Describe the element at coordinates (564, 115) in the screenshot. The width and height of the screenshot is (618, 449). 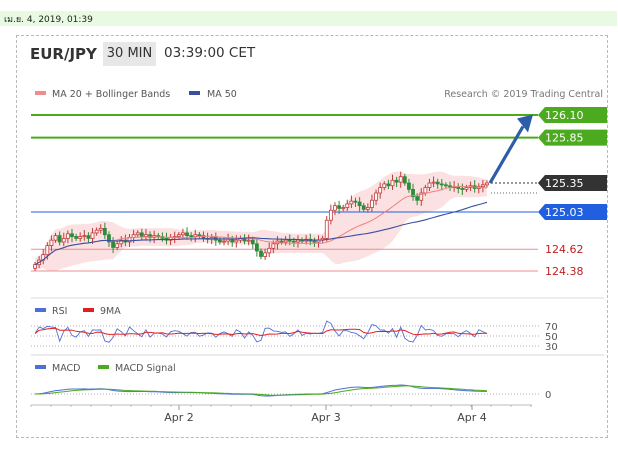
I see `level-value: 126.10` at that location.